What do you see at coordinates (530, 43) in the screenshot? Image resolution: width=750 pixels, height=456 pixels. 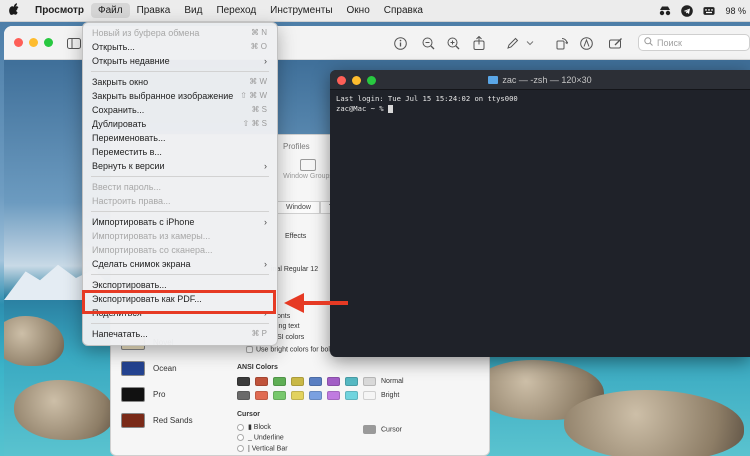 I see `chevron-down-icon` at bounding box center [530, 43].